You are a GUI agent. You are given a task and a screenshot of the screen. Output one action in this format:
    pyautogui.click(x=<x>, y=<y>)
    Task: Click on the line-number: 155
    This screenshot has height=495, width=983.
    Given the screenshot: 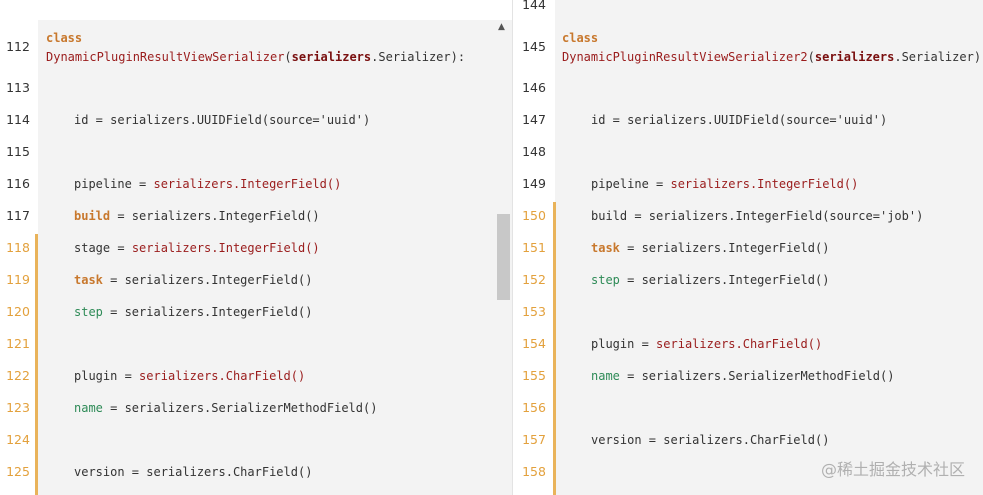 What is the action you would take?
    pyautogui.click(x=534, y=375)
    